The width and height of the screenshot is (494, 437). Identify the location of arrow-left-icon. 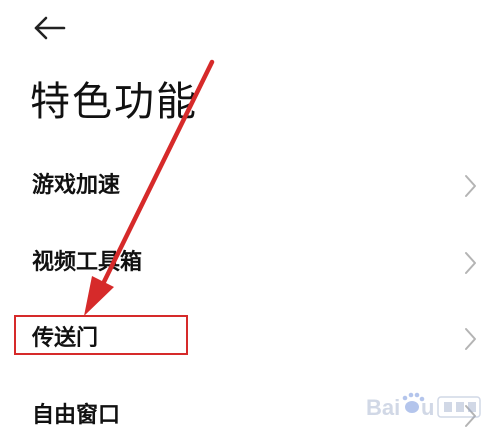
(50, 28).